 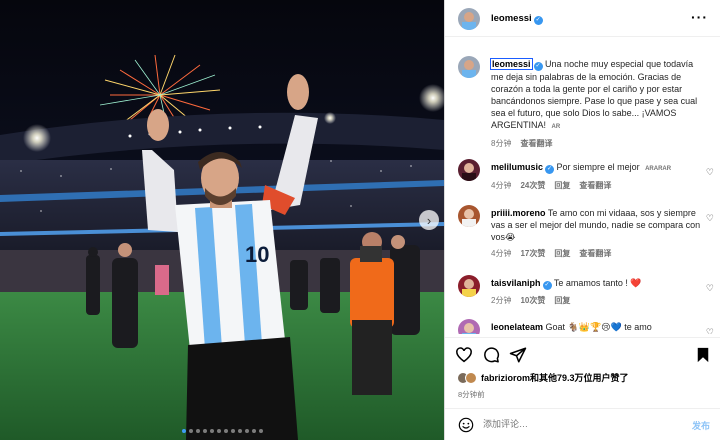 I want to click on caption-meta: 8分钟 查看翻译, so click(x=597, y=144).